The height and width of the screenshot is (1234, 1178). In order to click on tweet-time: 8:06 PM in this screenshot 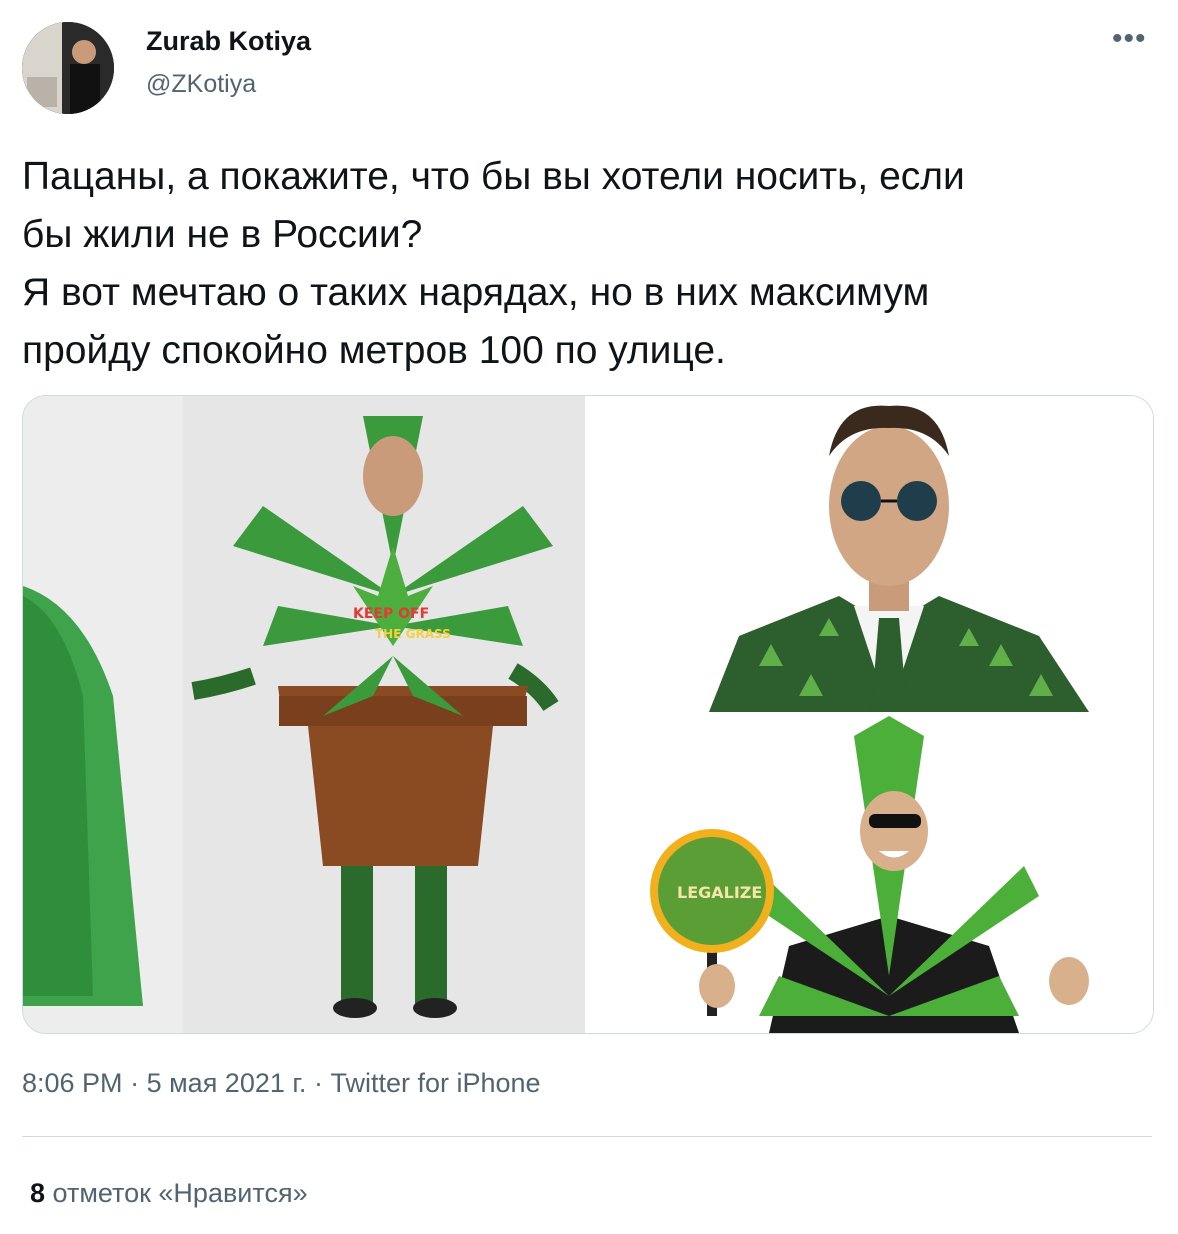, I will do `click(72, 1083)`.